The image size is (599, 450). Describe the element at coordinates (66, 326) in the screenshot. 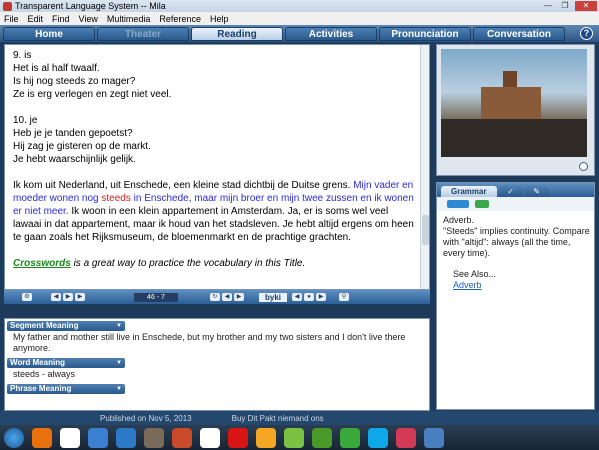

I see `segment-meaning-header: Segment Meaning ▼` at that location.